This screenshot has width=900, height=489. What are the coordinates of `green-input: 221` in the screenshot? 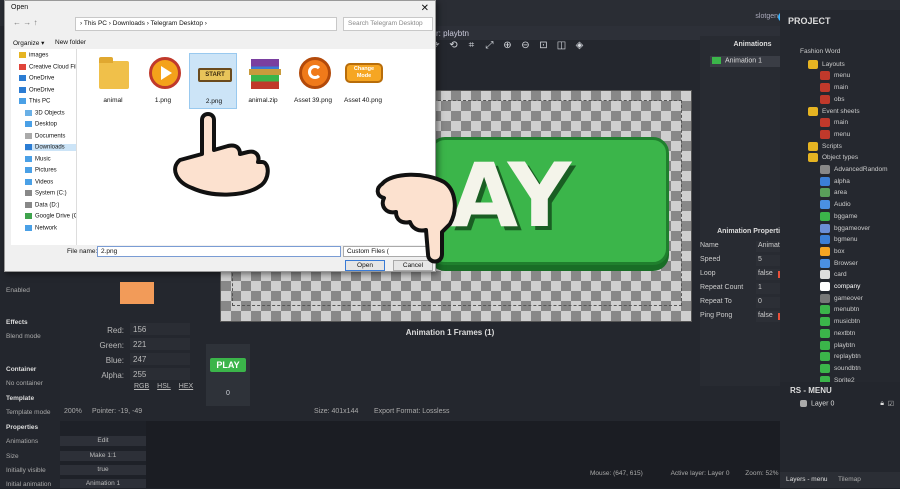 It's located at (160, 344).